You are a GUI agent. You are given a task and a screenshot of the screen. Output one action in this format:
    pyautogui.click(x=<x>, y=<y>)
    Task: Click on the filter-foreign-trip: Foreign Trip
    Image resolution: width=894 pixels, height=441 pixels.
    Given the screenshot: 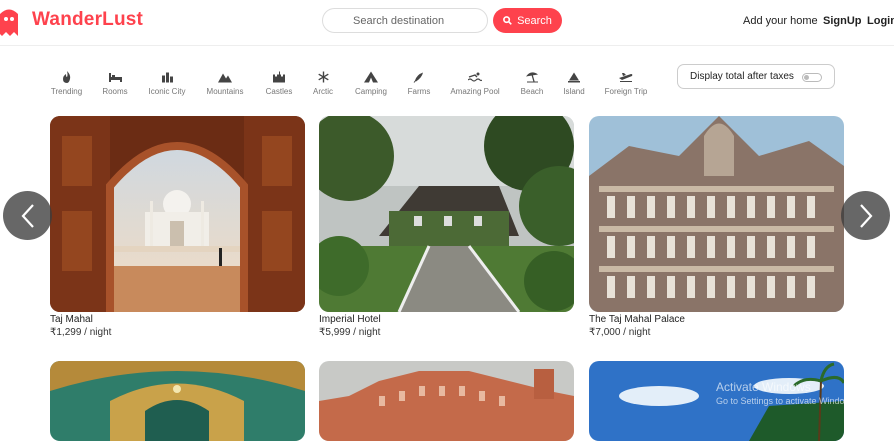 What is the action you would take?
    pyautogui.click(x=626, y=83)
    